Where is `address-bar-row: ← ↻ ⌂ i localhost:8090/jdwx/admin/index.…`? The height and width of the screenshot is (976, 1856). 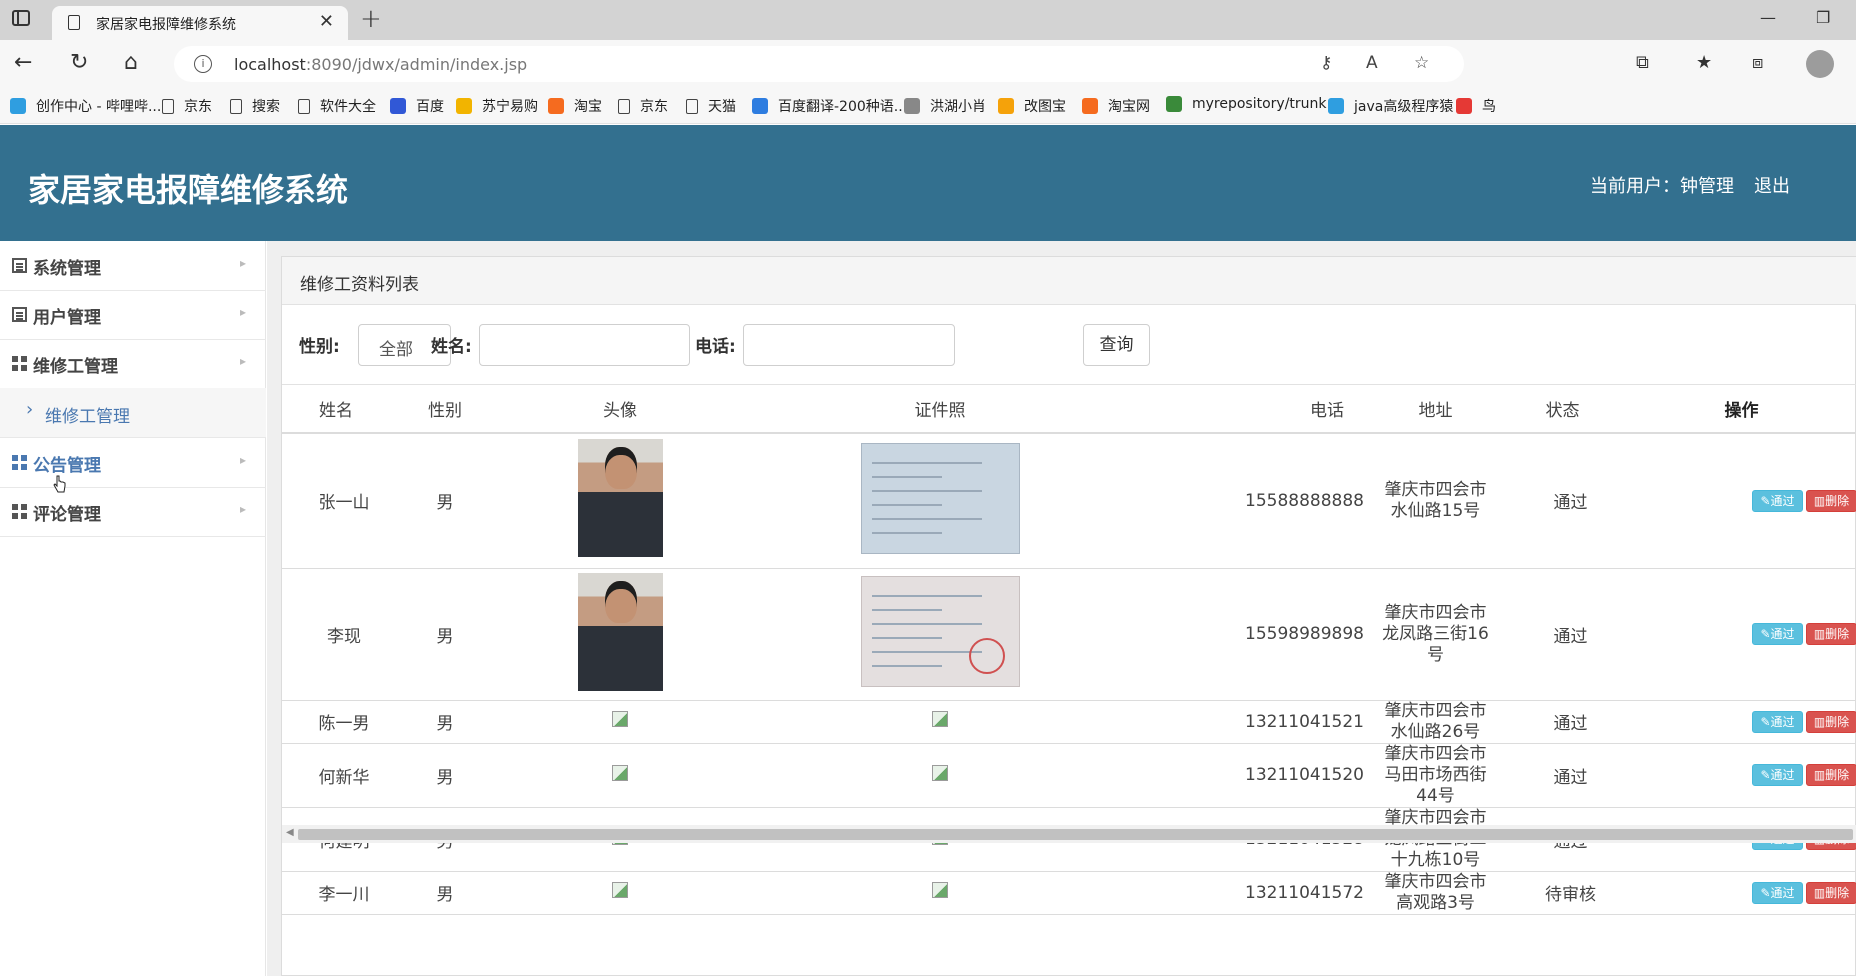 address-bar-row: ← ↻ ⌂ i localhost:8090/jdwx/admin/index.… is located at coordinates (928, 64).